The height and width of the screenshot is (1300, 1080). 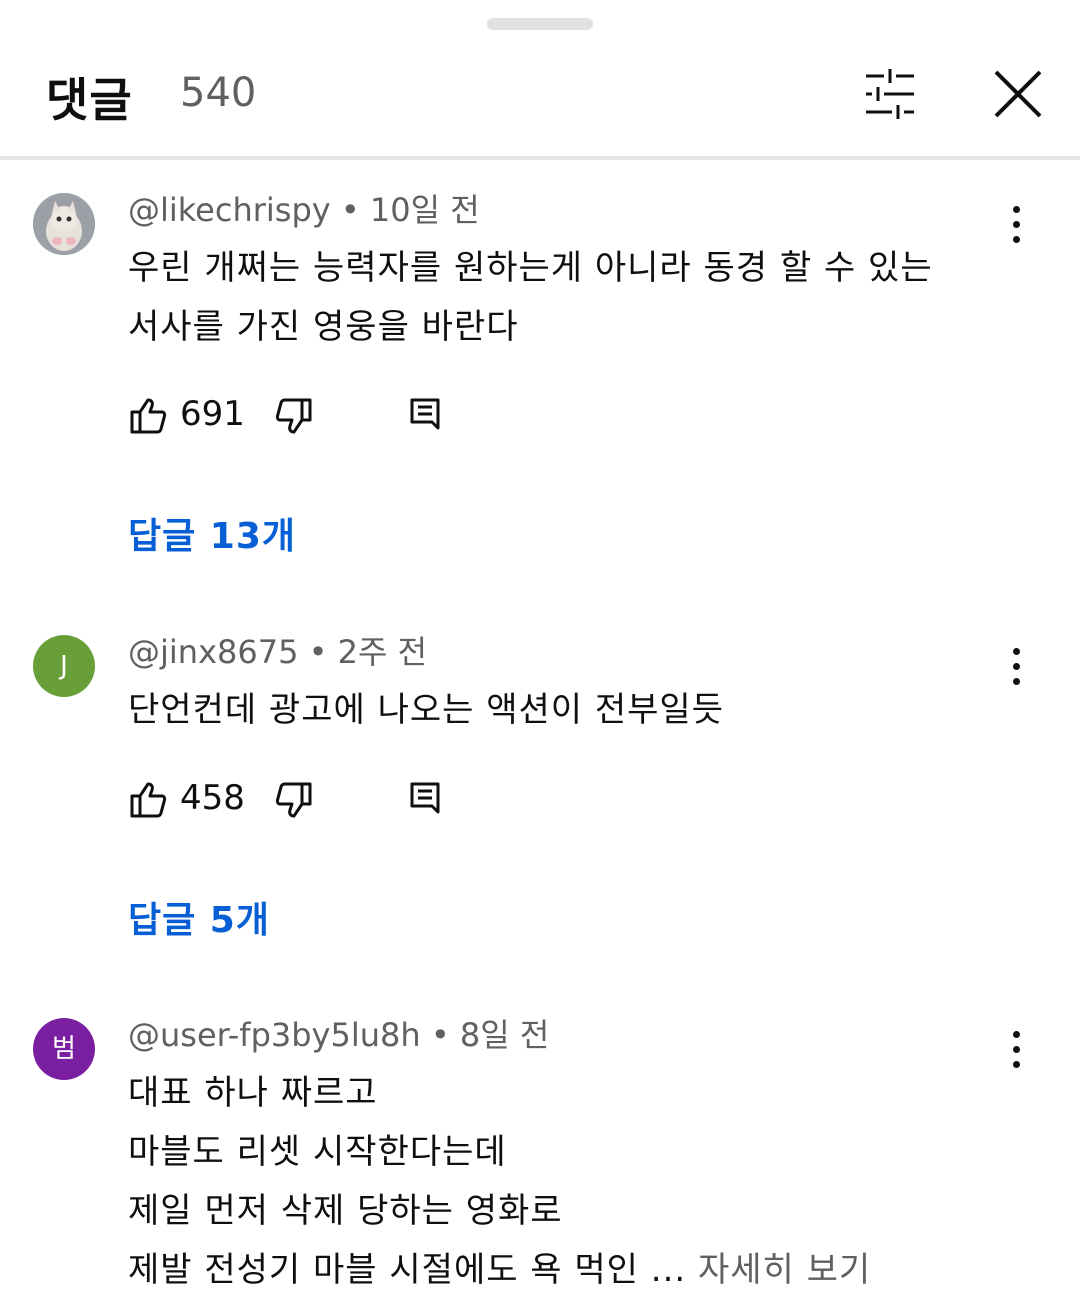 I want to click on sliders-icon, so click(x=890, y=94).